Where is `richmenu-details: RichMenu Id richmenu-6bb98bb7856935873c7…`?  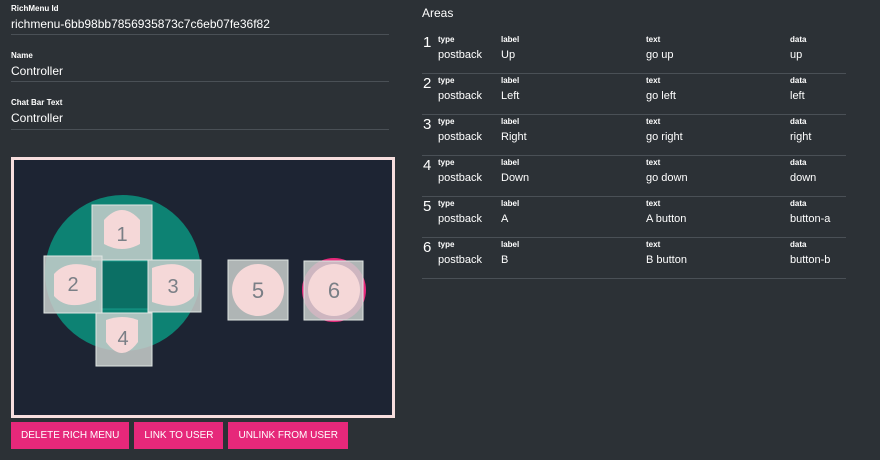 richmenu-details: RichMenu Id richmenu-6bb98bb7856935873c7… is located at coordinates (200, 65).